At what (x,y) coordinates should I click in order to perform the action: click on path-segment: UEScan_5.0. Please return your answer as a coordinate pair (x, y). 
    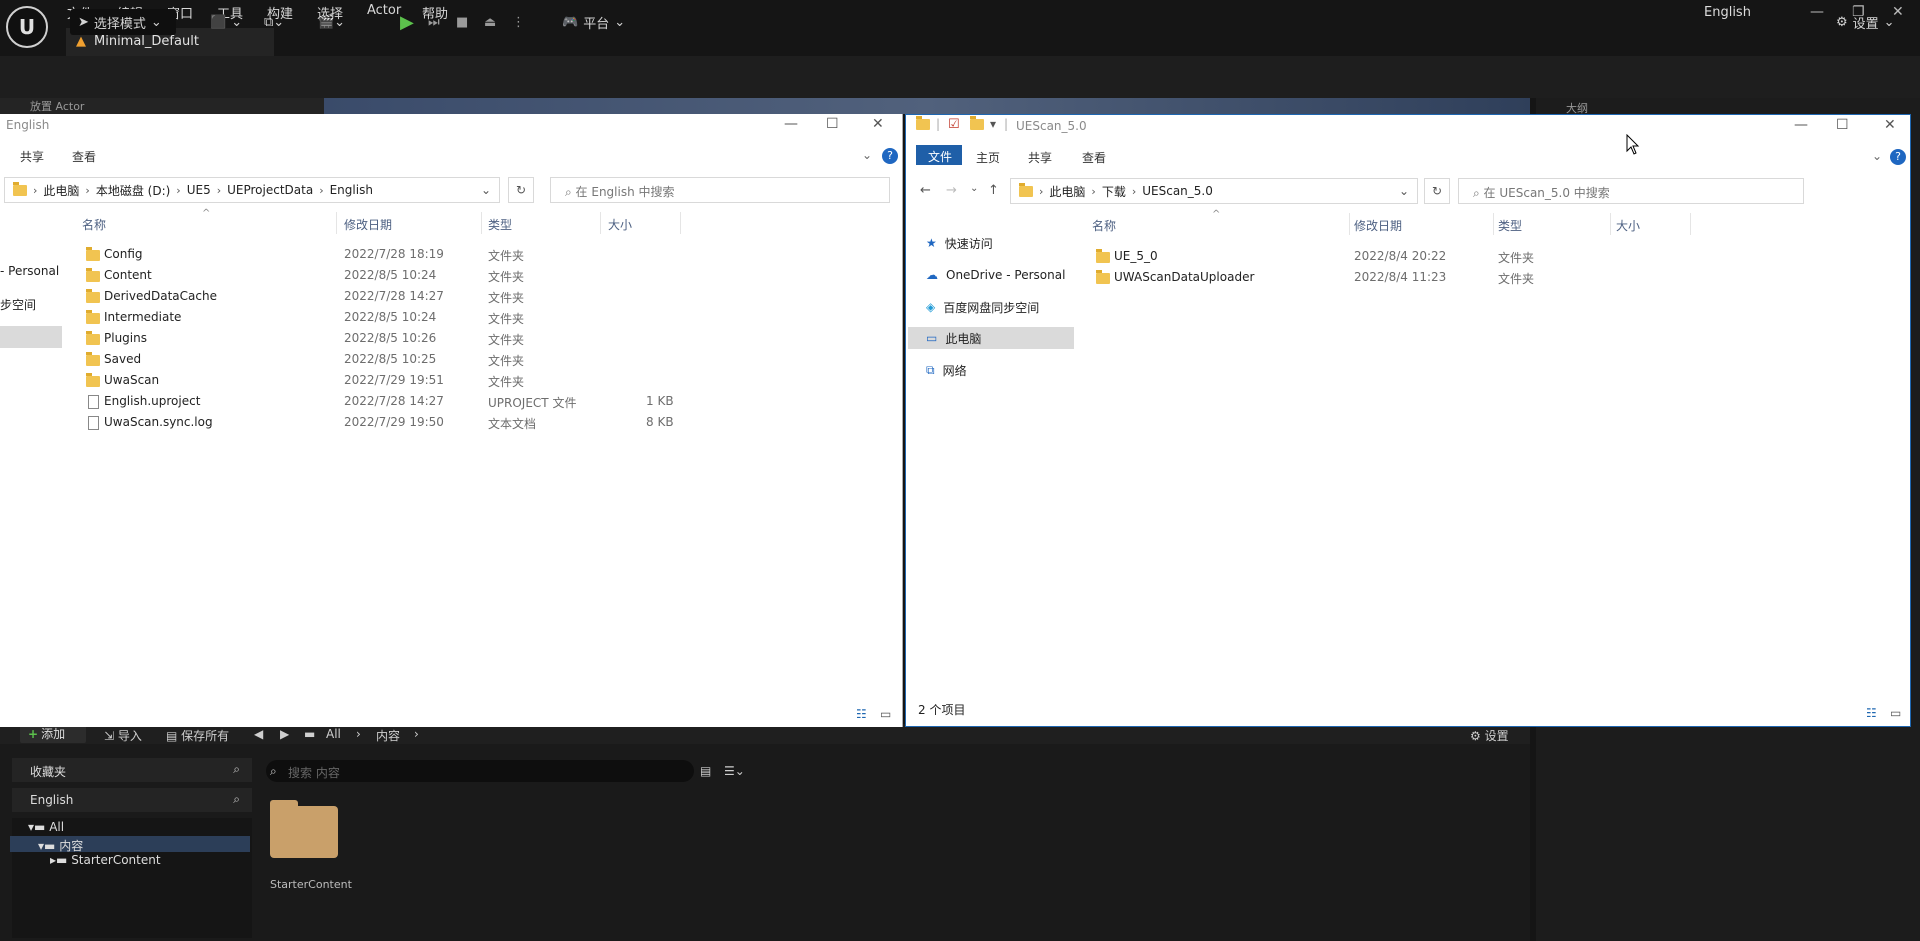
    Looking at the image, I should click on (1177, 191).